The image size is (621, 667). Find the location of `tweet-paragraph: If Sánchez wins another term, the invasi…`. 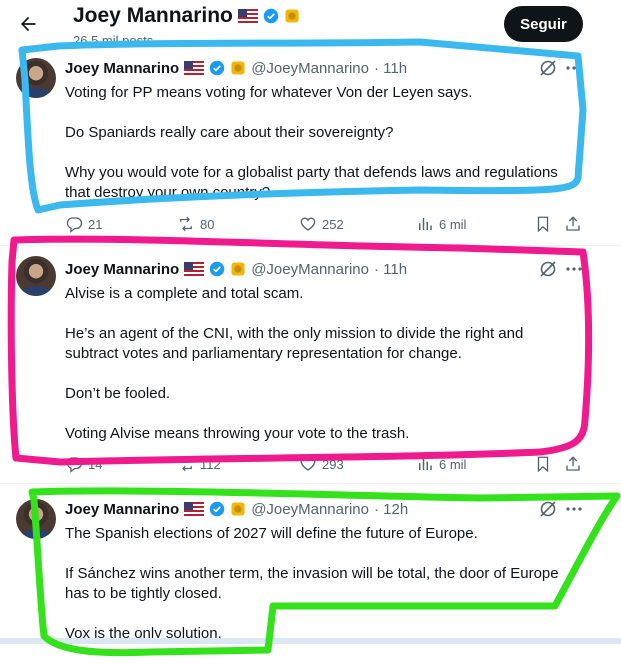

tweet-paragraph: If Sánchez wins another term, the invasi… is located at coordinates (312, 583).